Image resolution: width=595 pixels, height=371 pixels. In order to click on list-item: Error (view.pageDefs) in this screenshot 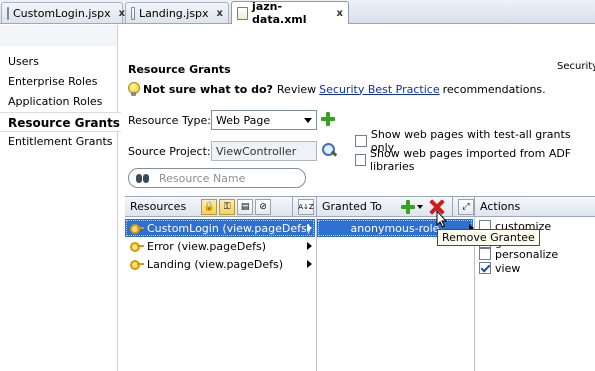, I will do `click(220, 246)`.